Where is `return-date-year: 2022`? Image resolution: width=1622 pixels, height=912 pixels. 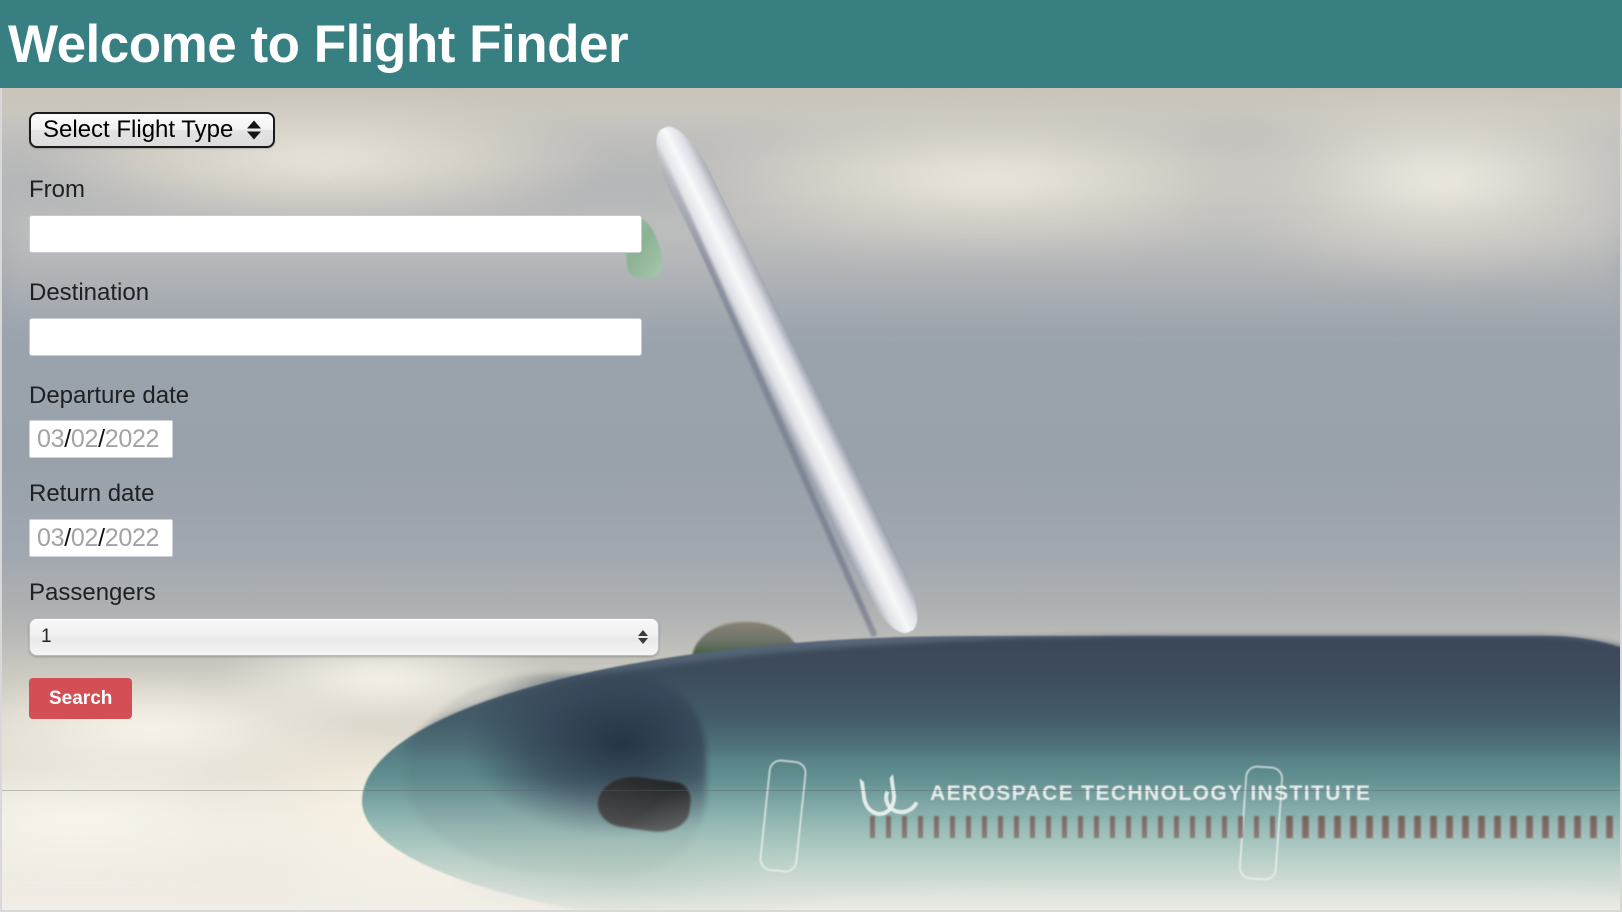
return-date-year: 2022 is located at coordinates (132, 538).